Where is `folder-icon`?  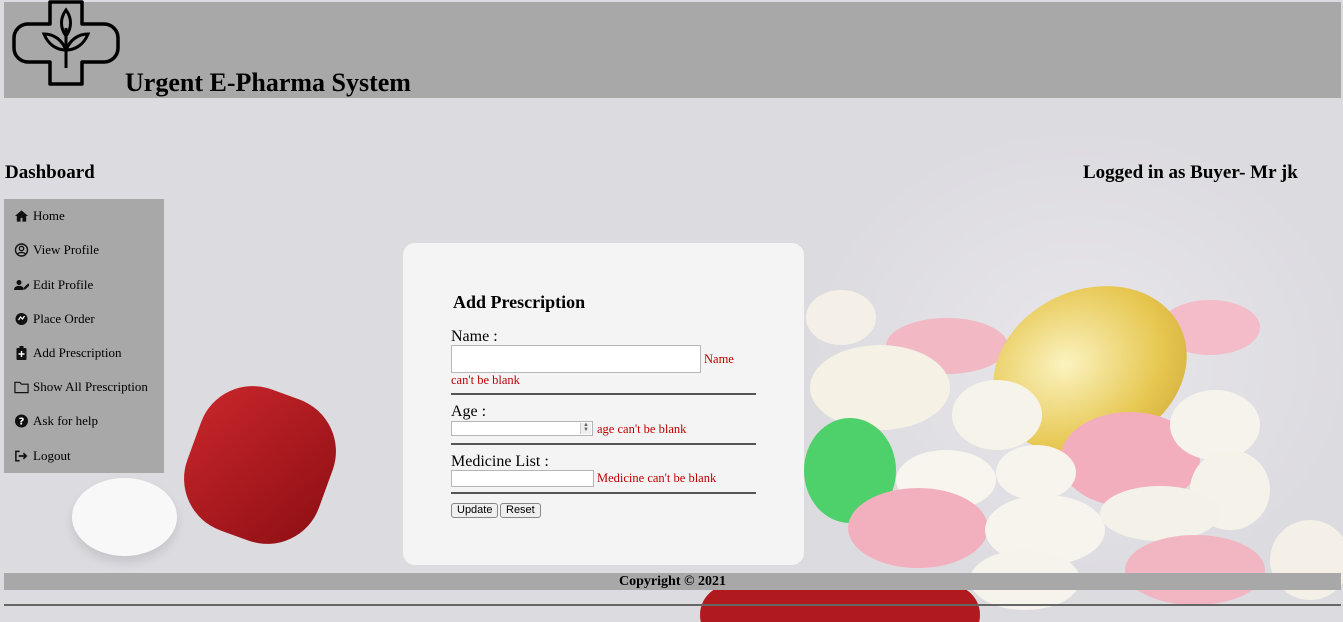 folder-icon is located at coordinates (21, 387).